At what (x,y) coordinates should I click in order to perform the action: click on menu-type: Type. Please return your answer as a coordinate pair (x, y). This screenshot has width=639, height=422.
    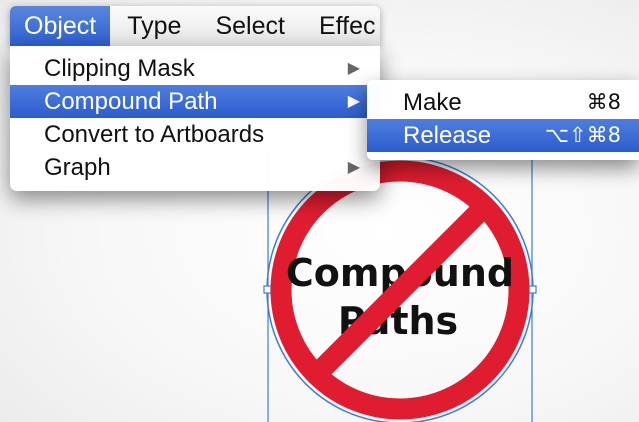
    Looking at the image, I should click on (154, 26).